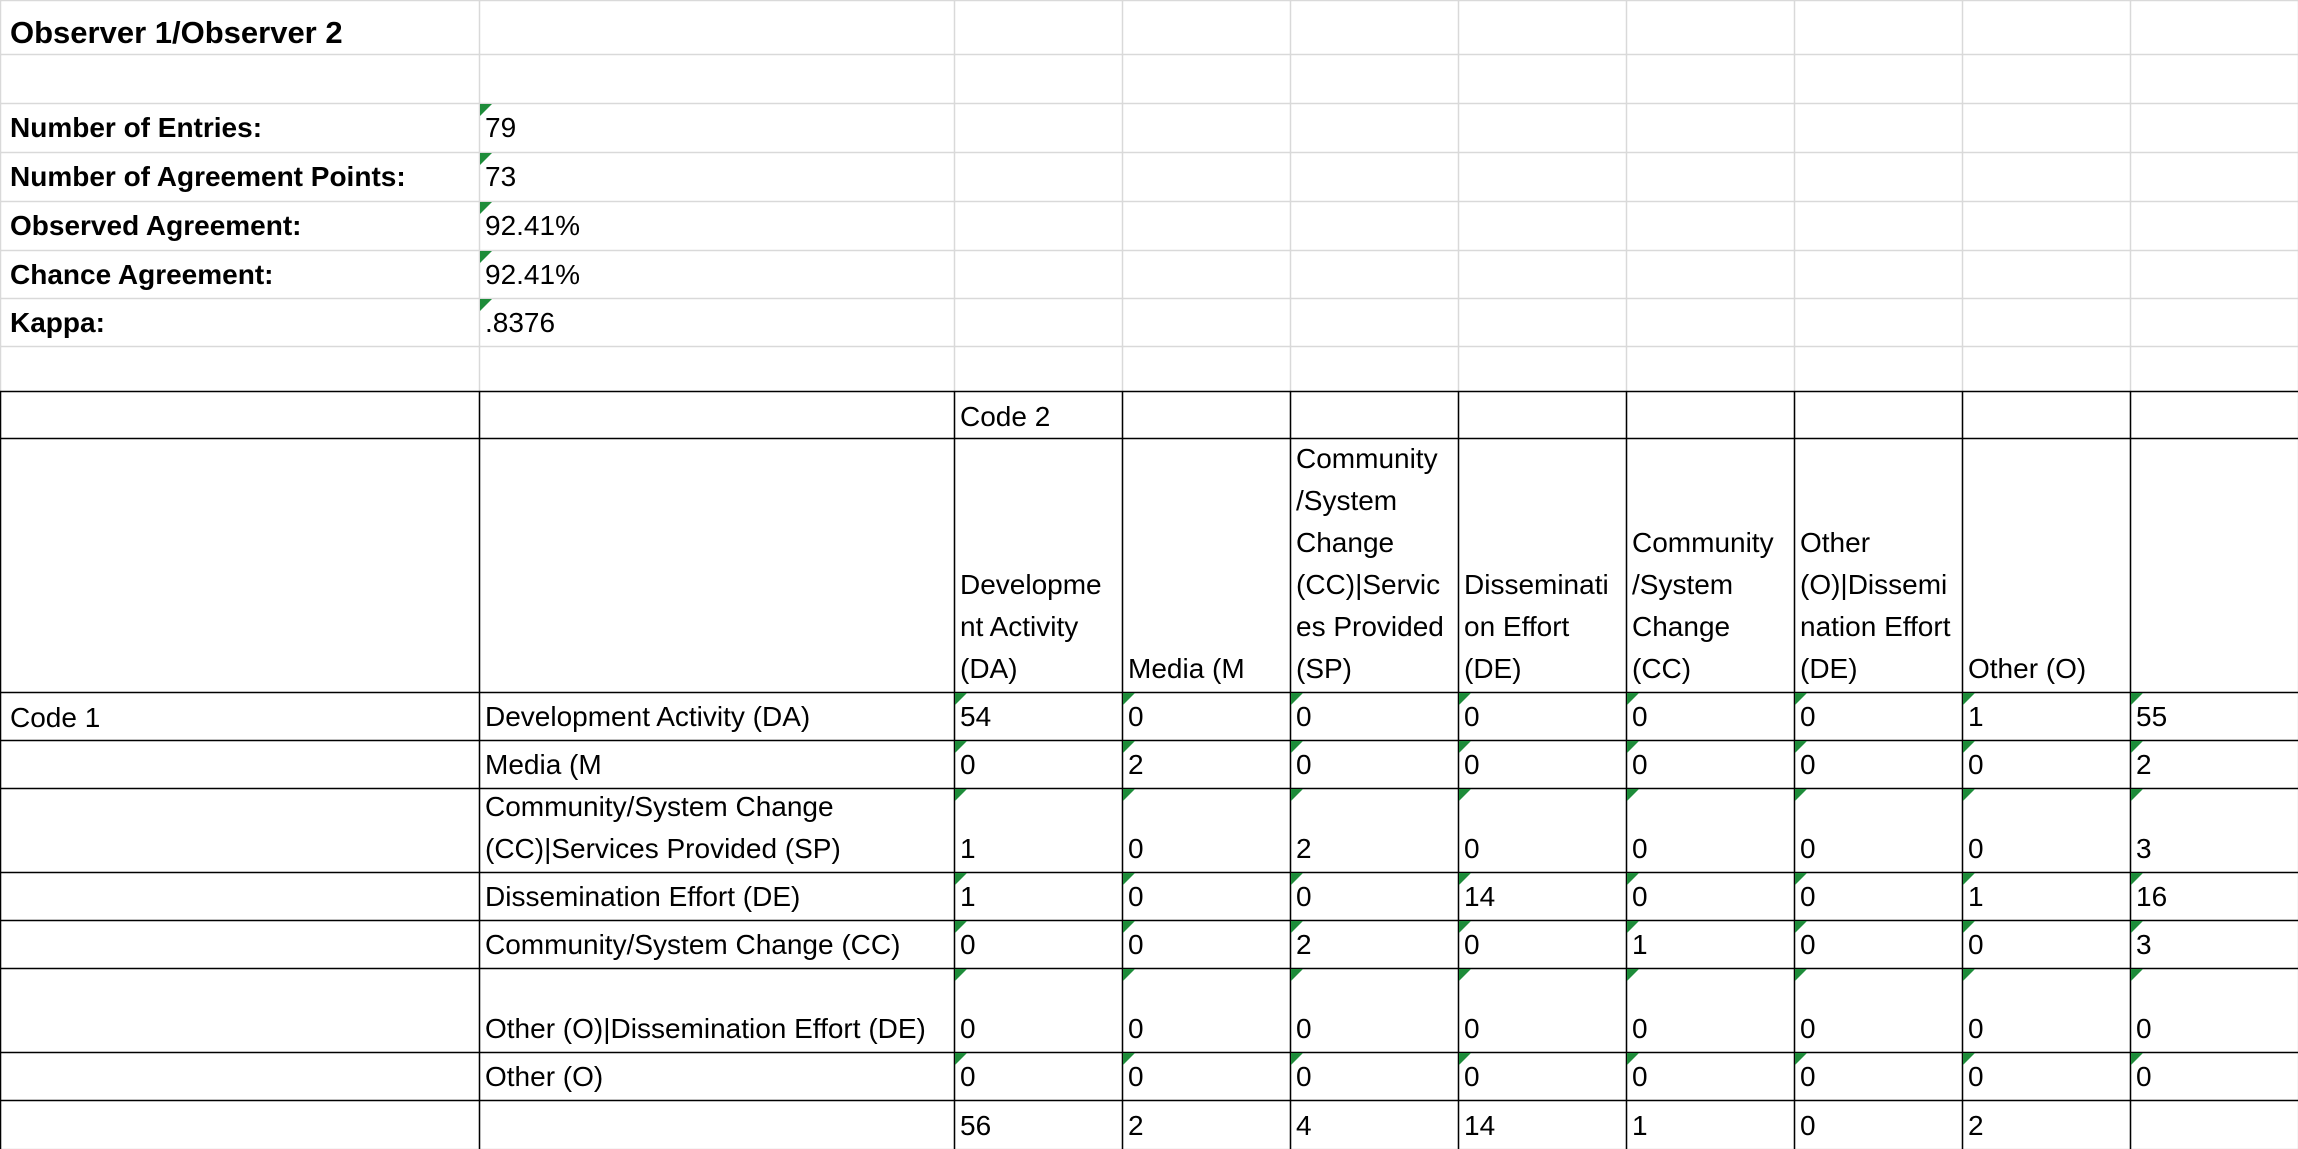 Image resolution: width=2298 pixels, height=1149 pixels. What do you see at coordinates (239, 177) in the screenshot?
I see `summary-label: Number of Agreement Points:` at bounding box center [239, 177].